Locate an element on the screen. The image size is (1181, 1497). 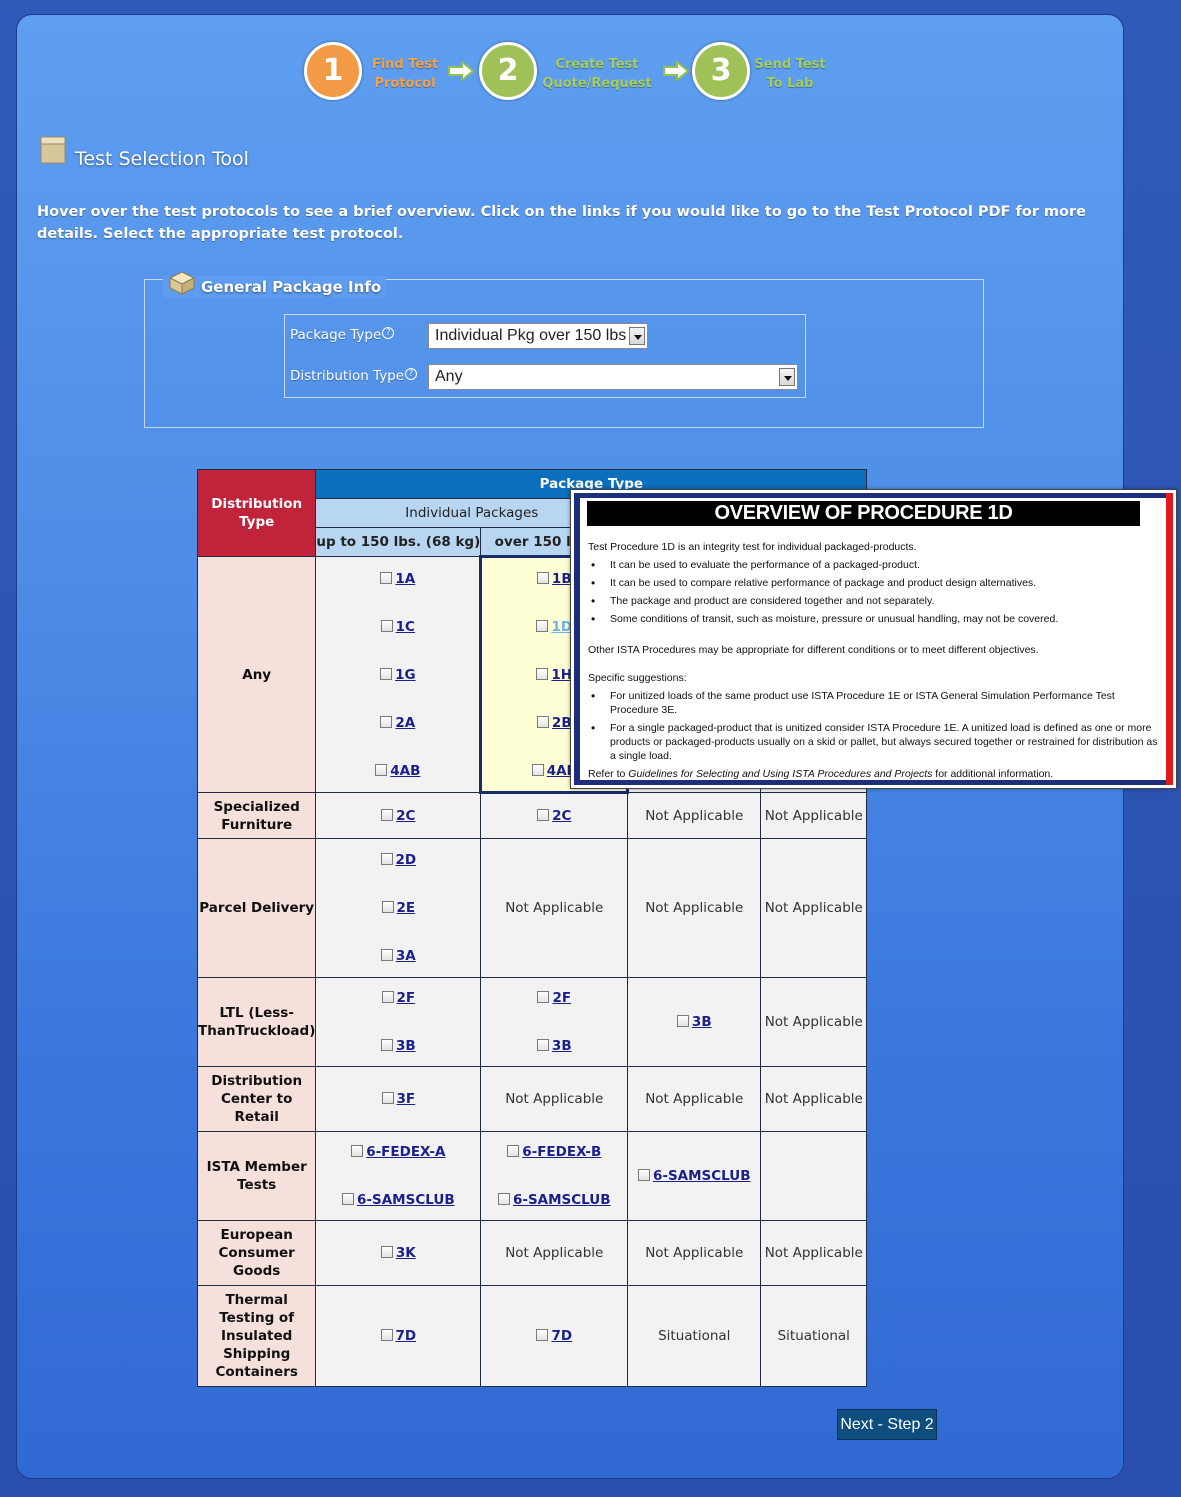
weight-header-up-to-150: up to 150 lbs. (68 kg) is located at coordinates (398, 542).